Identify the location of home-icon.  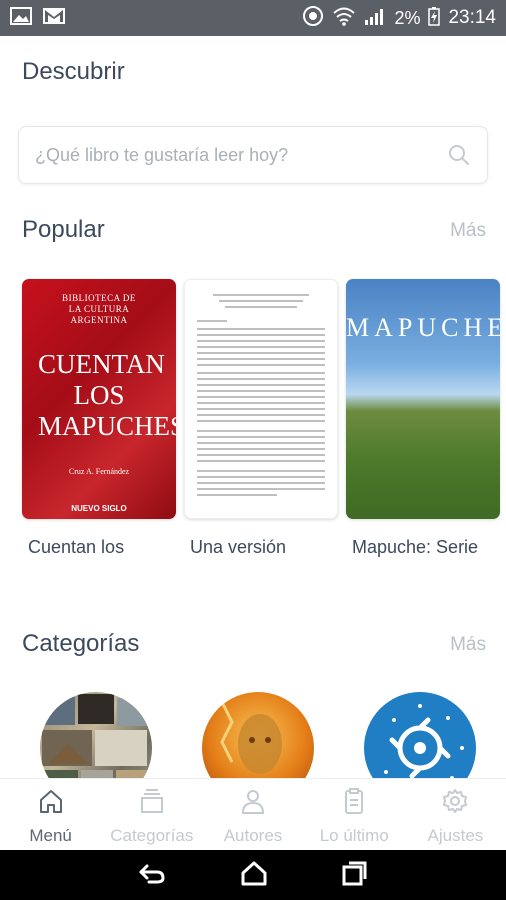
(51, 803).